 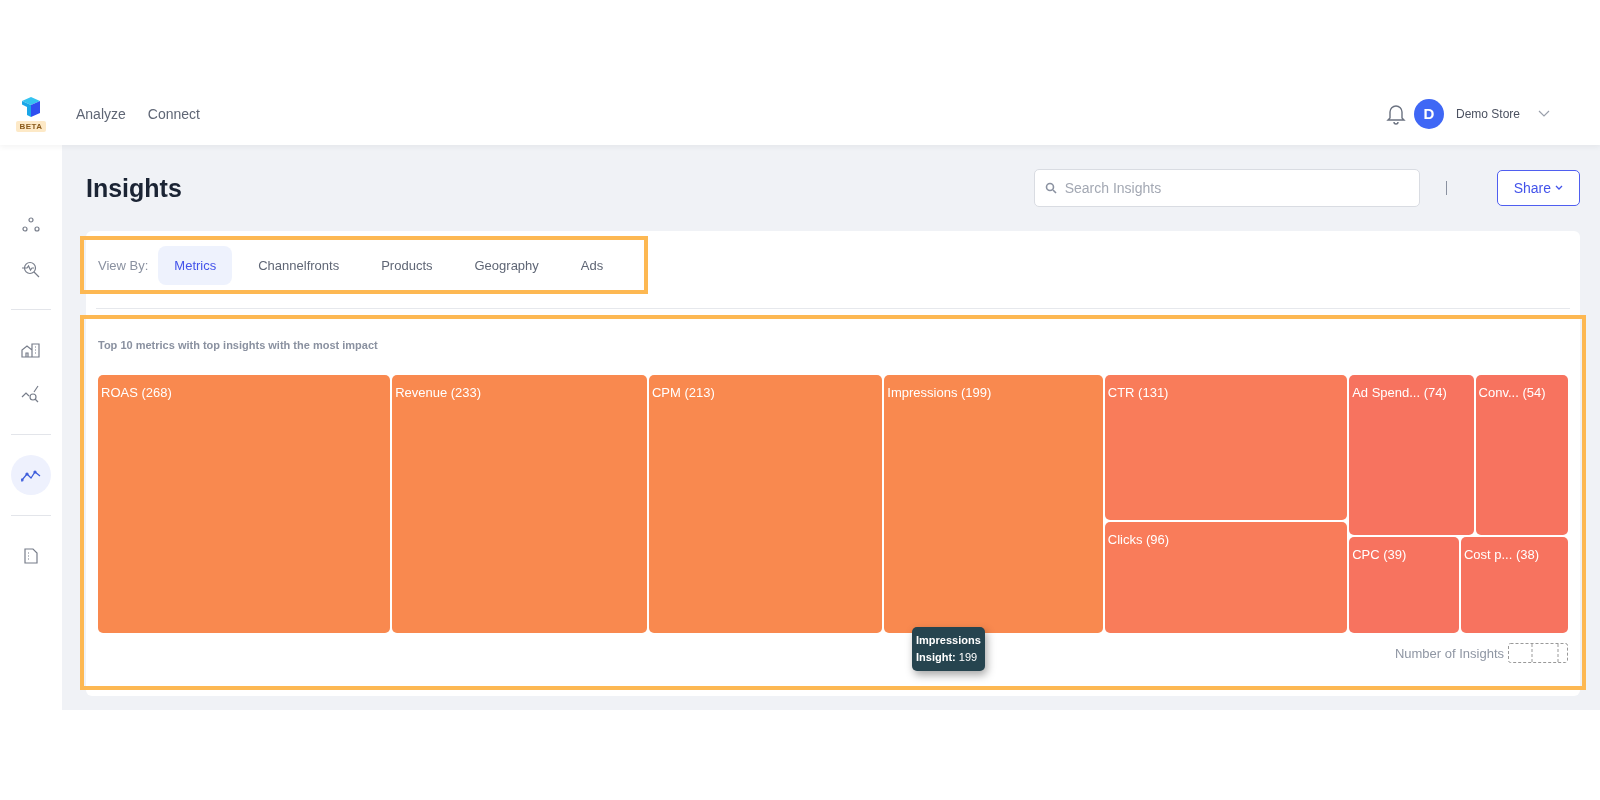 I want to click on sidebar-button, so click(x=31, y=475).